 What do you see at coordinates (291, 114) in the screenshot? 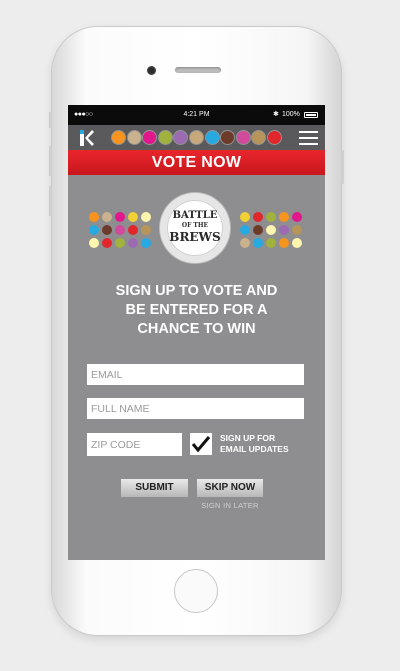
I see `battery-percent: 100%` at bounding box center [291, 114].